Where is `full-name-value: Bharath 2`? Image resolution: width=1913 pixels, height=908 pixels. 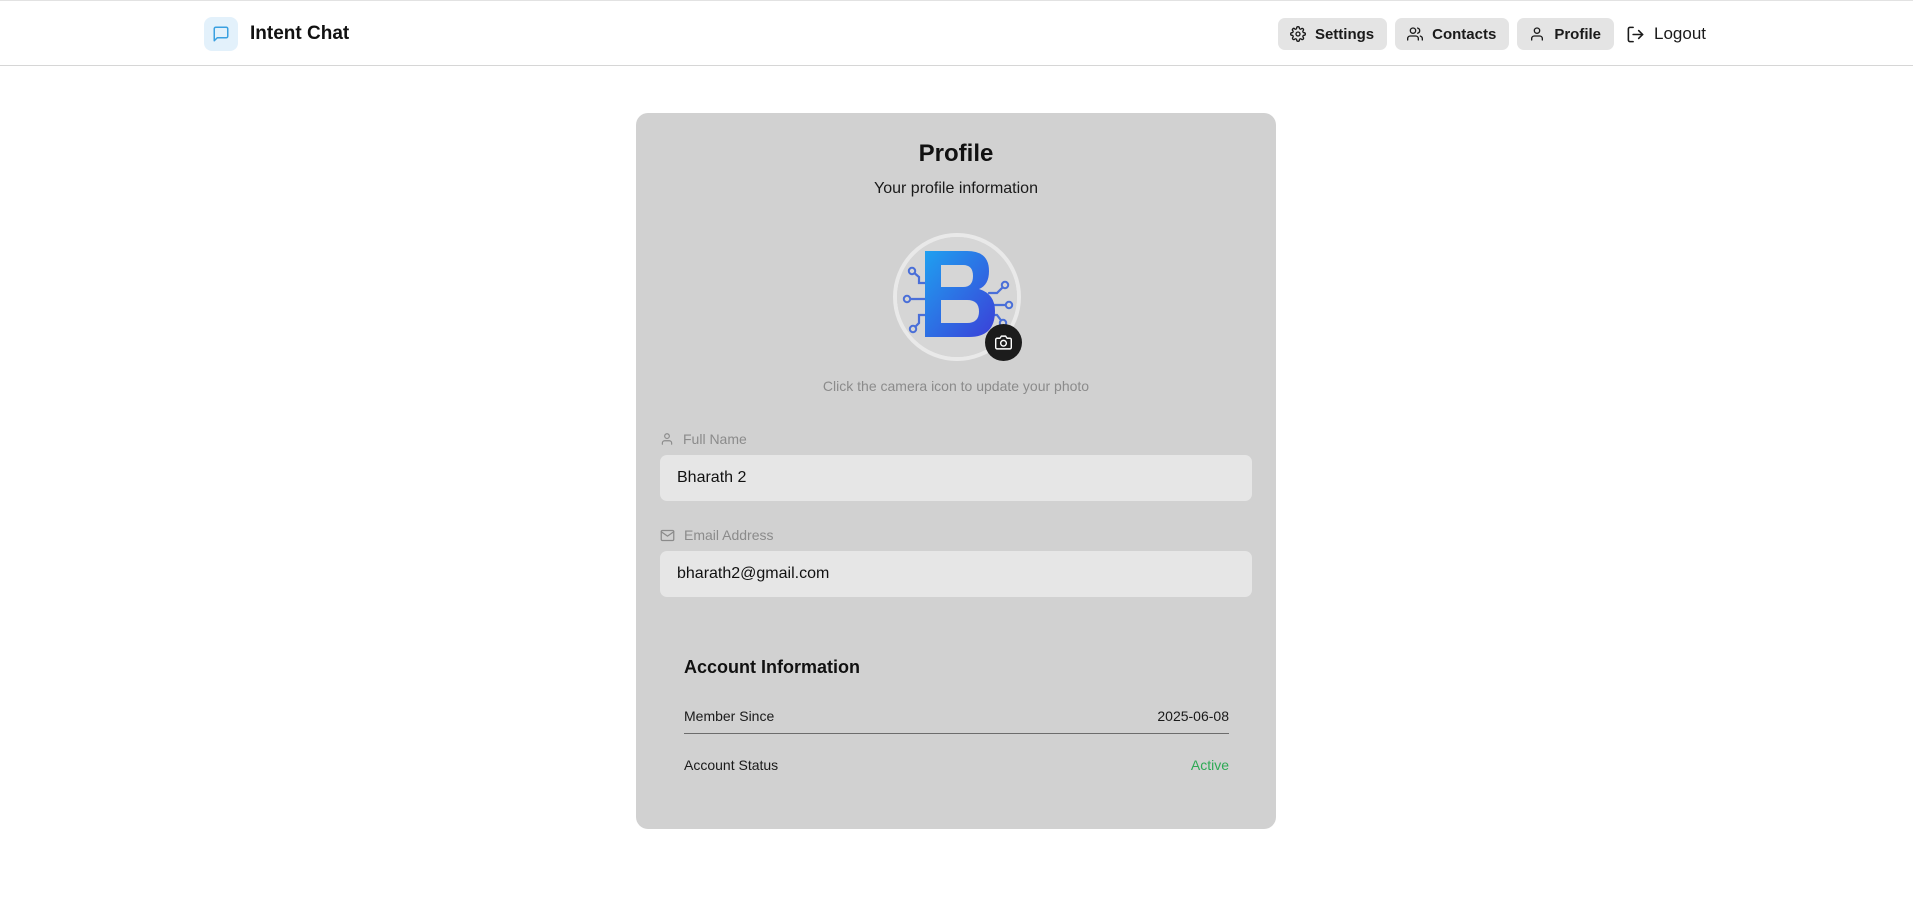
full-name-value: Bharath 2 is located at coordinates (712, 477).